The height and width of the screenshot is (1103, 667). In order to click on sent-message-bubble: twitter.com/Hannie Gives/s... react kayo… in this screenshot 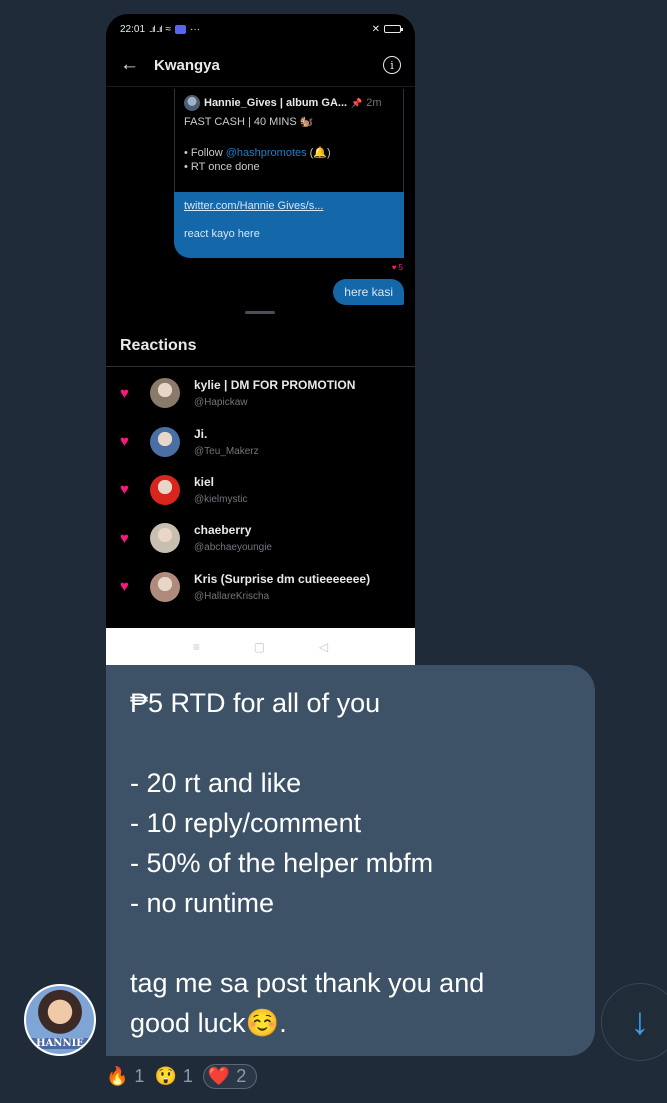, I will do `click(289, 225)`.